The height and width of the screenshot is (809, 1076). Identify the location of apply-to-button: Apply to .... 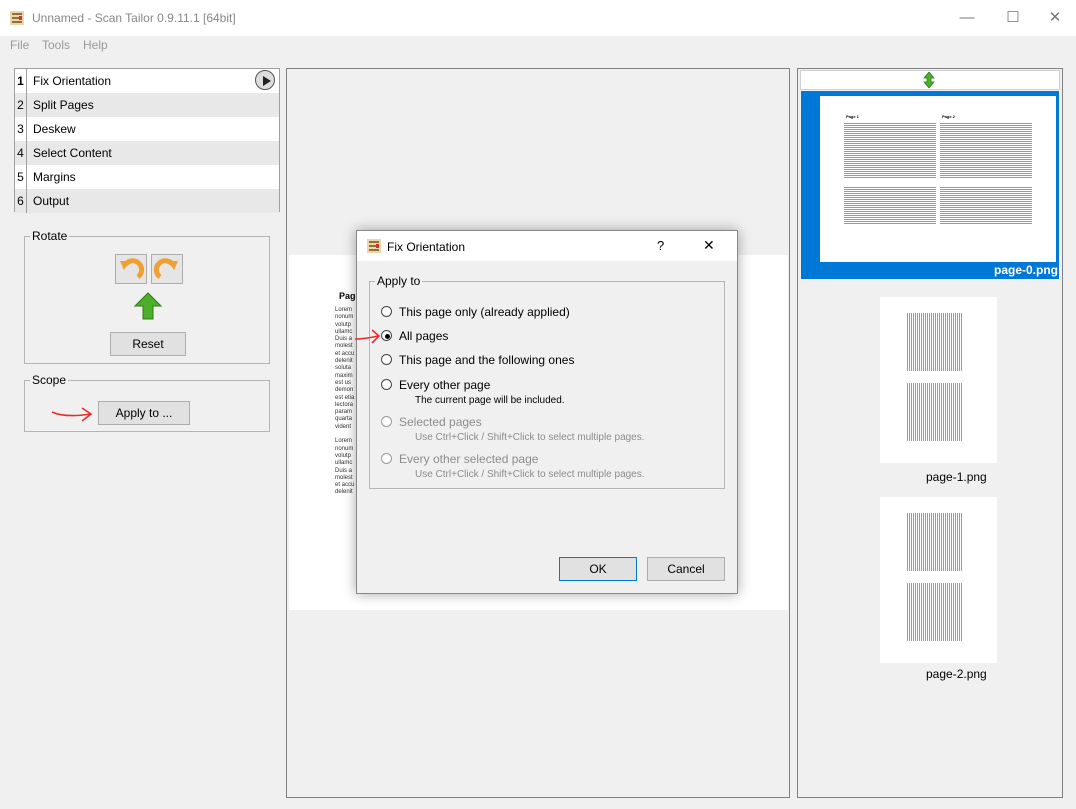
(144, 413).